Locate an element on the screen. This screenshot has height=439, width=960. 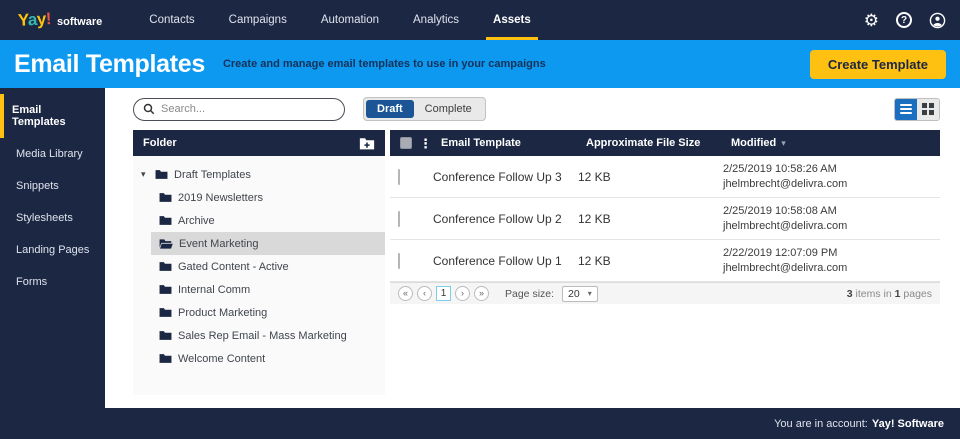
cell-modified-date: 2/25/2019 10:58:26 AM is located at coordinates (780, 168).